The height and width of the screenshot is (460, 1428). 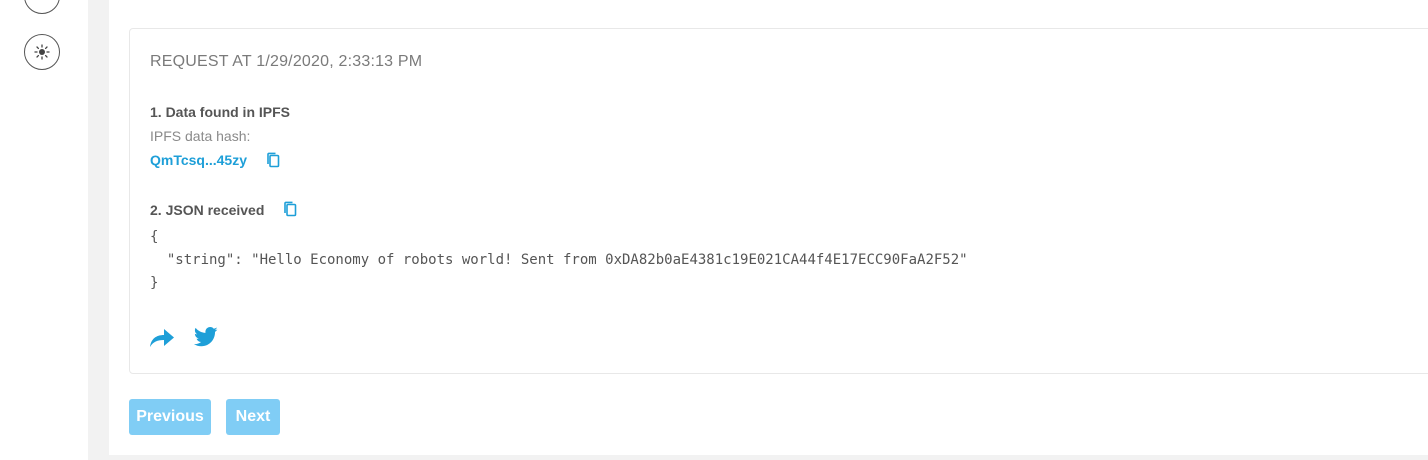 What do you see at coordinates (206, 337) in the screenshot?
I see `twitter-icon` at bounding box center [206, 337].